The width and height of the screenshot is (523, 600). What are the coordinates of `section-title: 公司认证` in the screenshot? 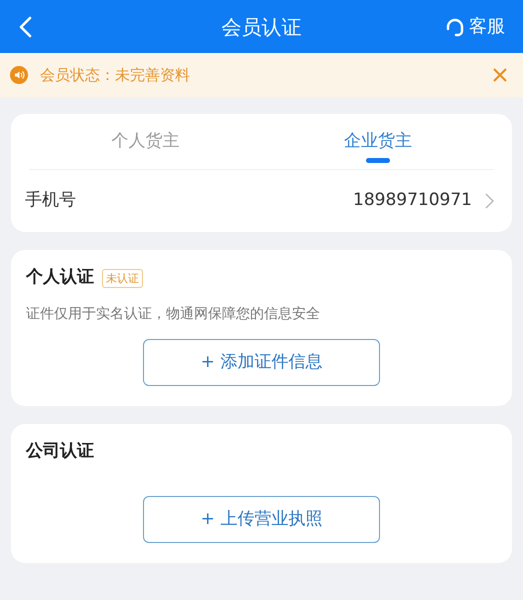 It's located at (60, 452).